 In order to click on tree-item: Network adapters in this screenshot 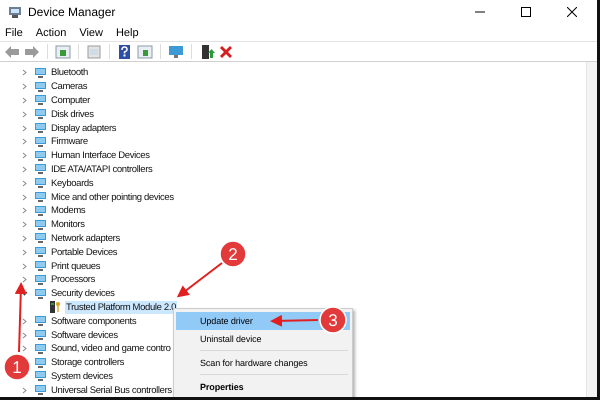, I will do `click(85, 238)`.